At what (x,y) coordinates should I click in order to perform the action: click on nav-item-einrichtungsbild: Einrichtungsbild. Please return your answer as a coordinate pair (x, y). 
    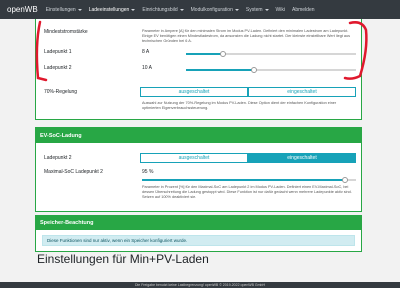
    Looking at the image, I should click on (163, 10).